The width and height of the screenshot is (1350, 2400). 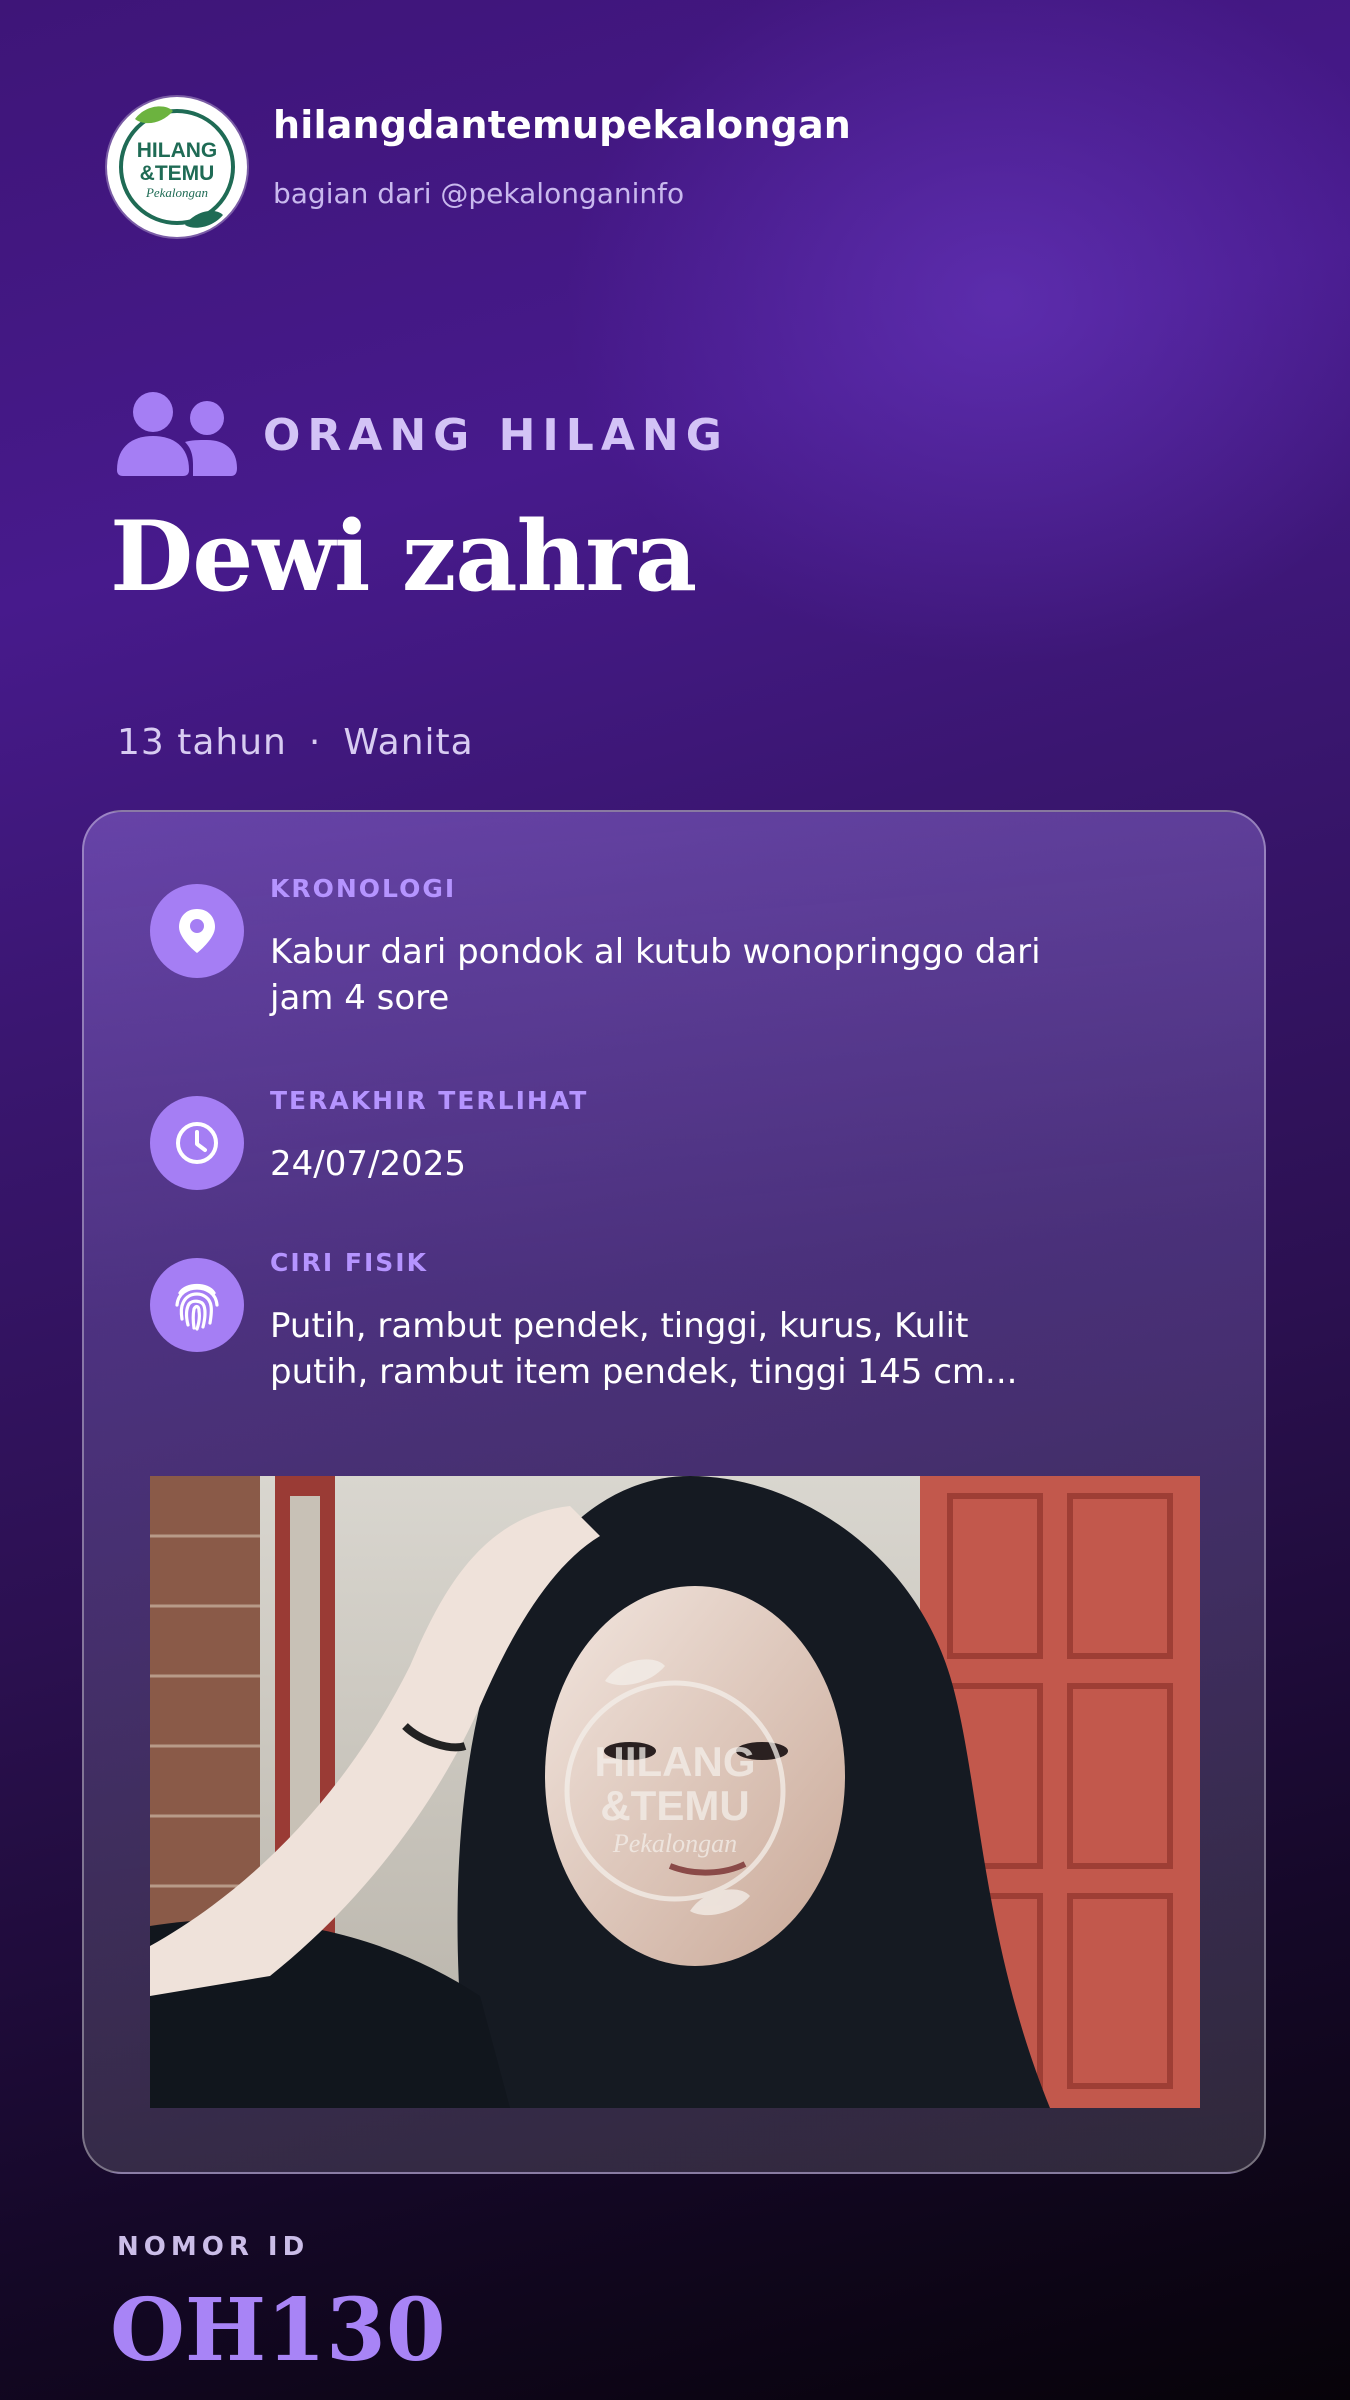 I want to click on age-text: 13 tahun, so click(x=202, y=742).